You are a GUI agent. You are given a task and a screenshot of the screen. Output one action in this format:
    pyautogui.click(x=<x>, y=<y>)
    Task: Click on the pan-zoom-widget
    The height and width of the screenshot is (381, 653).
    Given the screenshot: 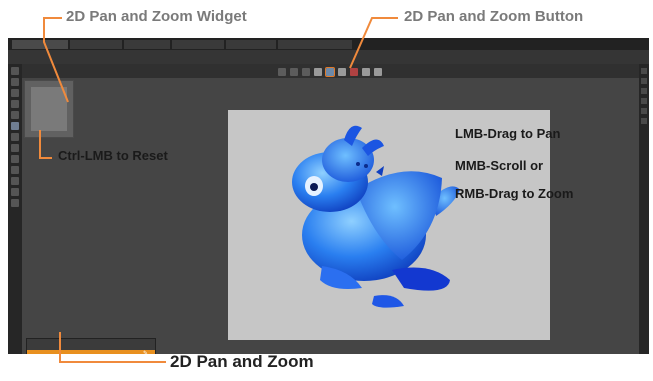 What is the action you would take?
    pyautogui.click(x=49, y=109)
    